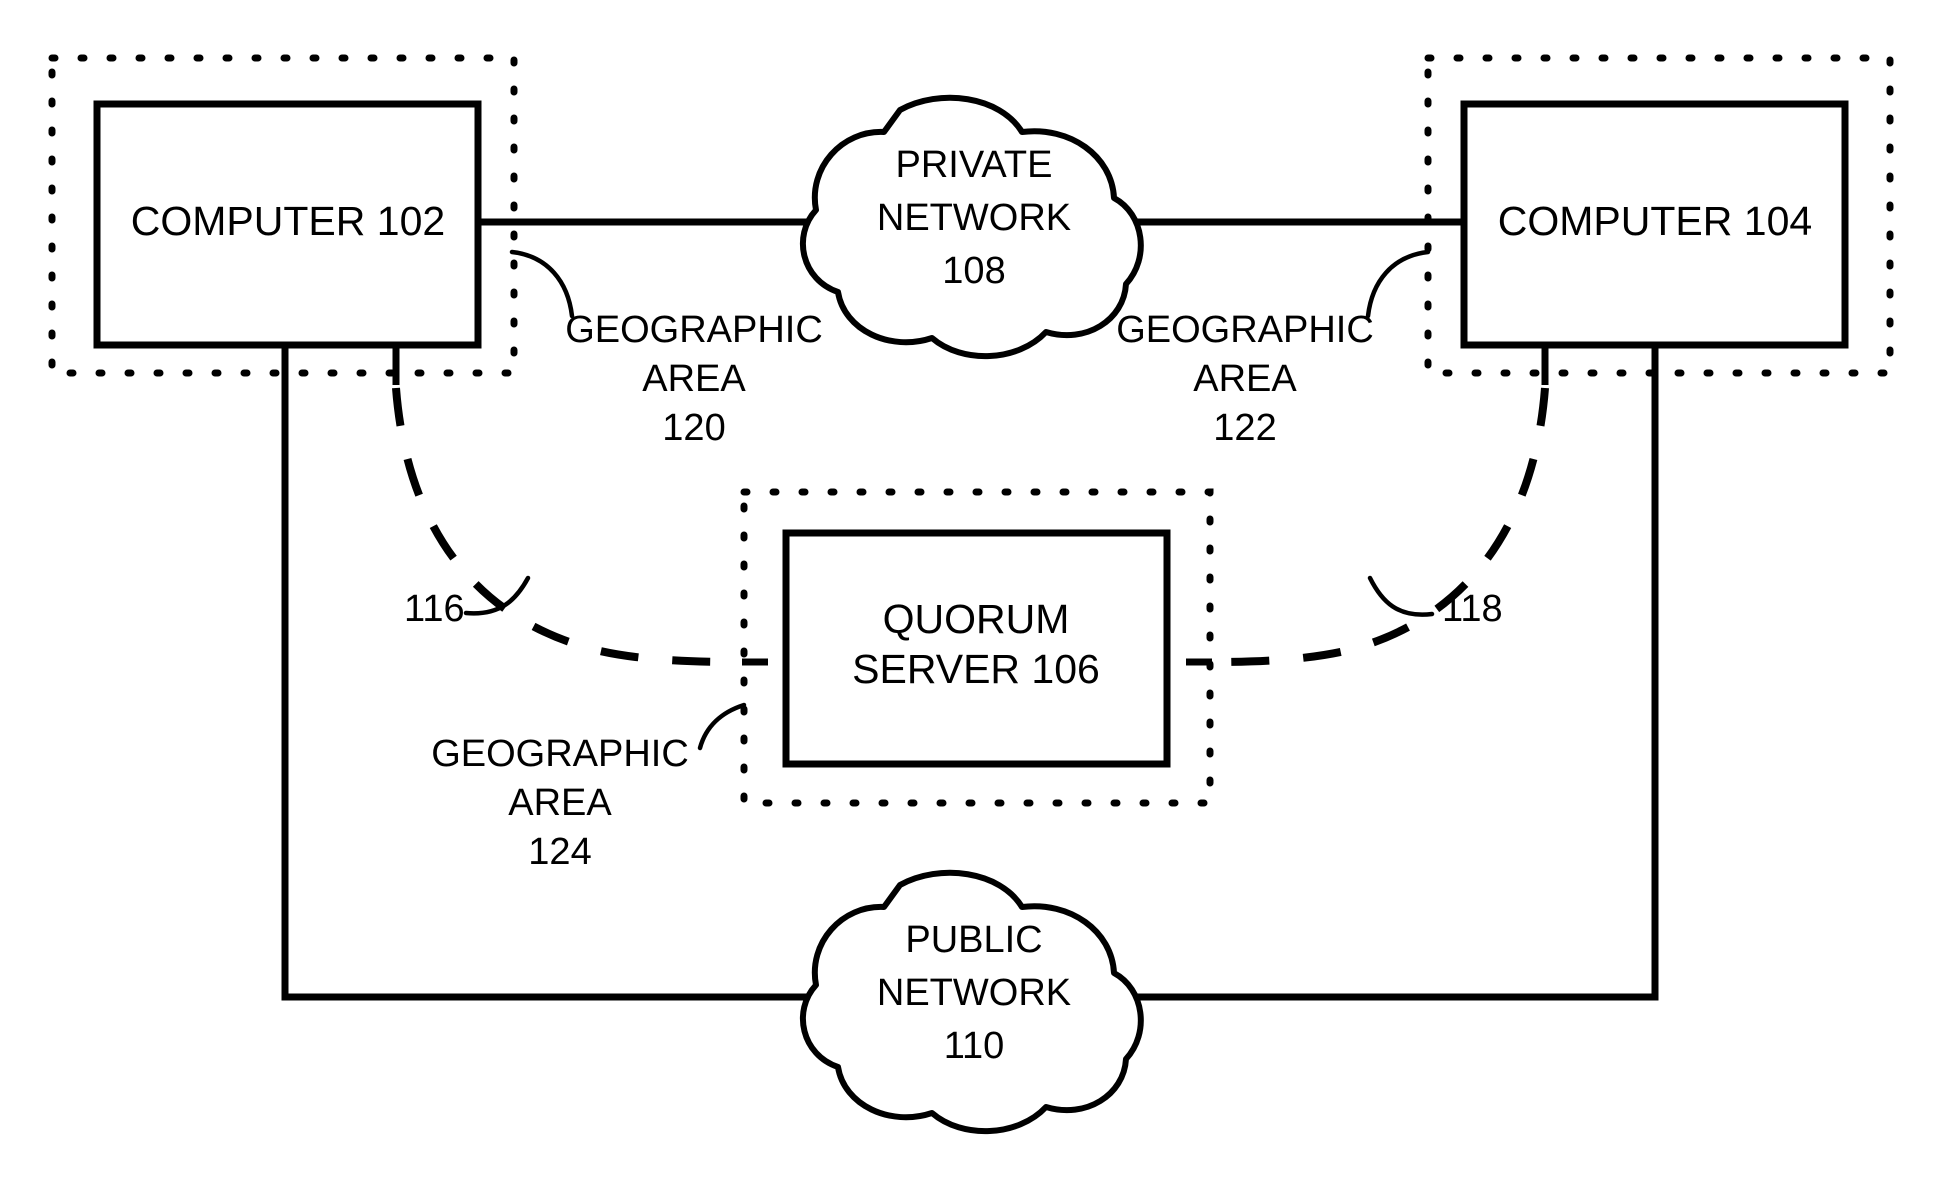 The image size is (1940, 1177). What do you see at coordinates (693, 428) in the screenshot?
I see `geographic-area-120-line3: 120` at bounding box center [693, 428].